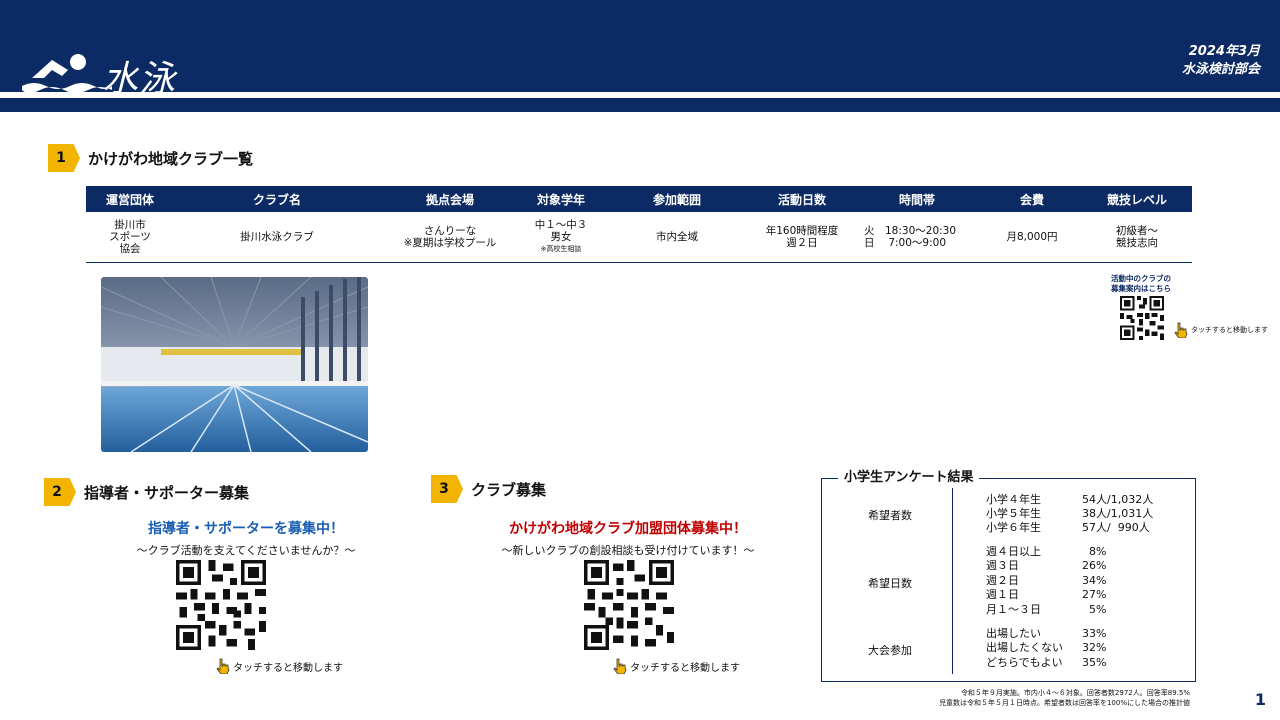 This screenshot has width=1280, height=720. I want to click on club-info-qr-code, so click(1142, 318).